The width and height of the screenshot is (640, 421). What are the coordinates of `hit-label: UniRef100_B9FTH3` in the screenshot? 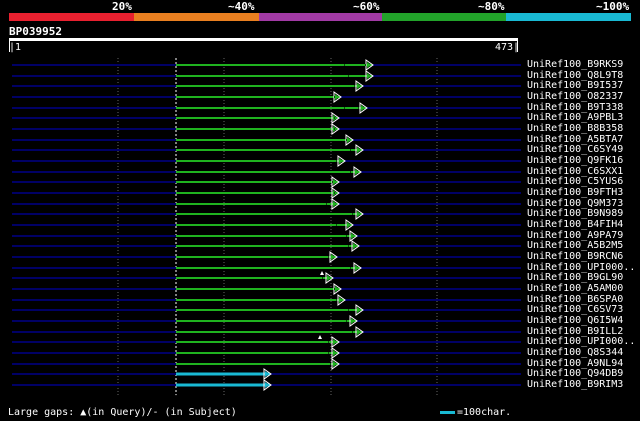 It's located at (575, 192).